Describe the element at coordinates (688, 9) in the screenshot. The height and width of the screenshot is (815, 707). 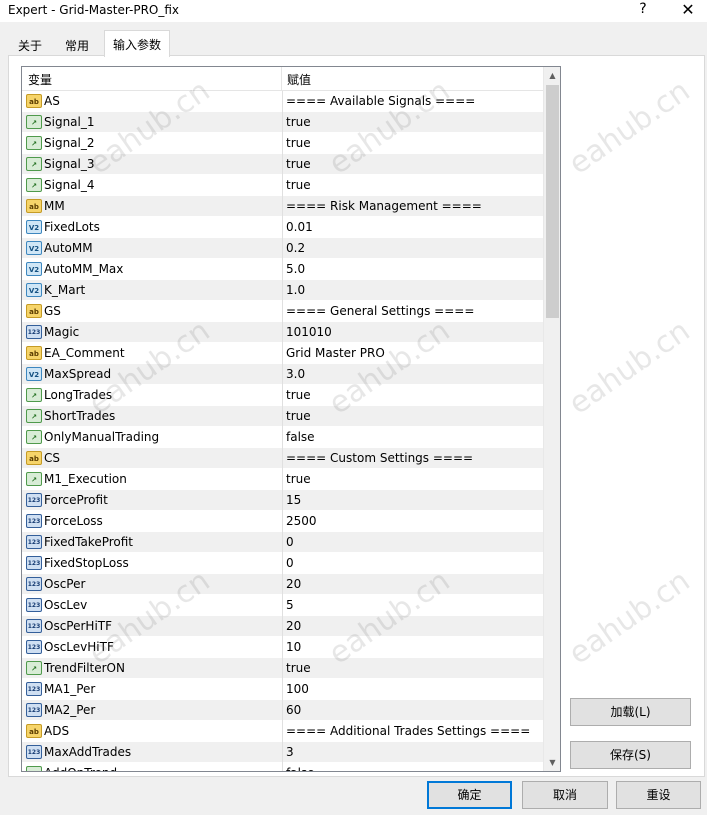
I see `close-button: ✕` at that location.